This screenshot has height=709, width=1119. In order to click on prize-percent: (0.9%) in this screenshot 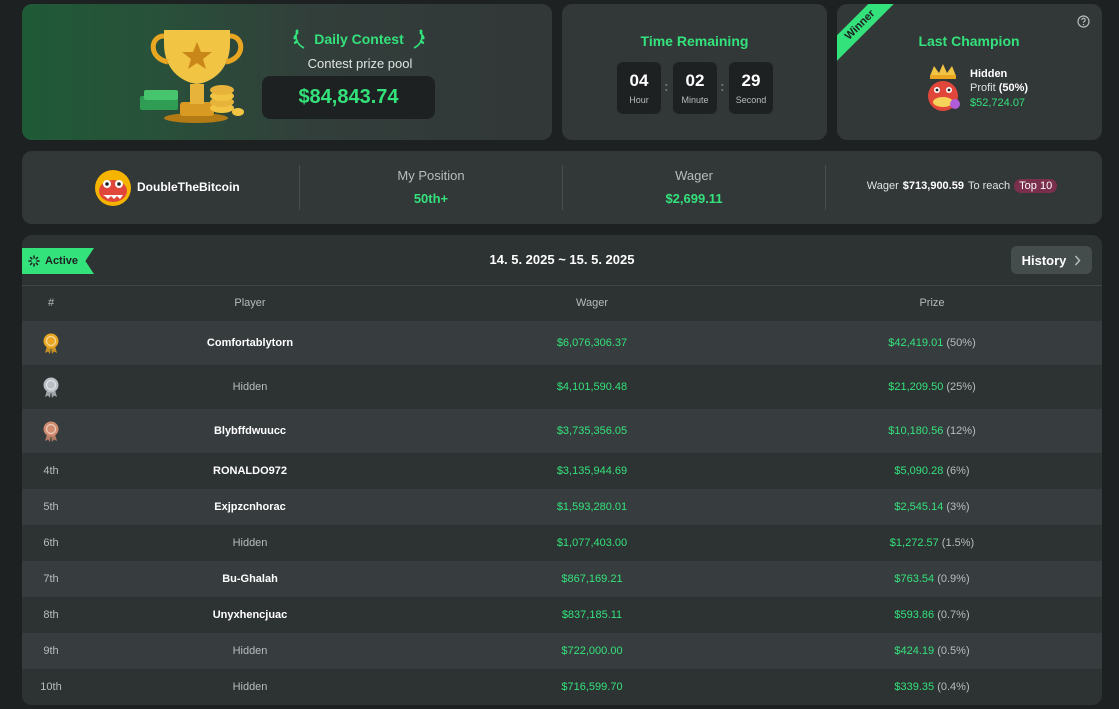, I will do `click(953, 579)`.